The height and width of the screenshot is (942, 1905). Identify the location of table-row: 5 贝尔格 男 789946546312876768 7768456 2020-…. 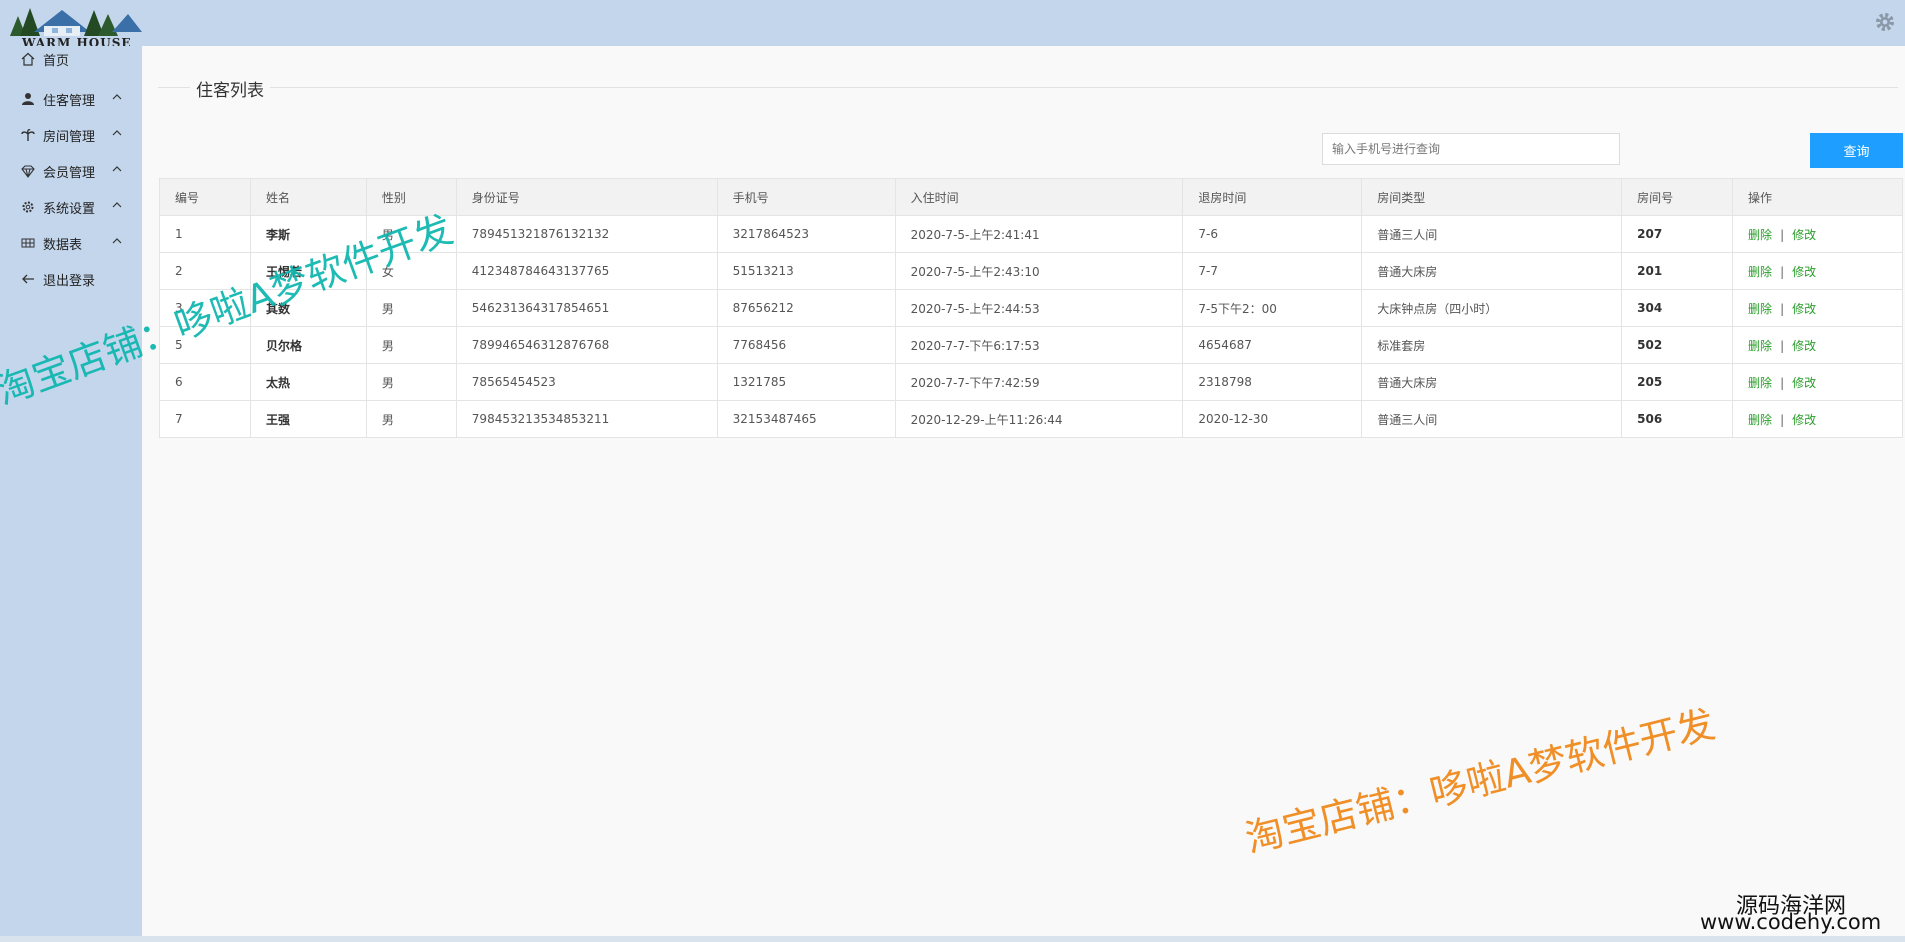
(1031, 345).